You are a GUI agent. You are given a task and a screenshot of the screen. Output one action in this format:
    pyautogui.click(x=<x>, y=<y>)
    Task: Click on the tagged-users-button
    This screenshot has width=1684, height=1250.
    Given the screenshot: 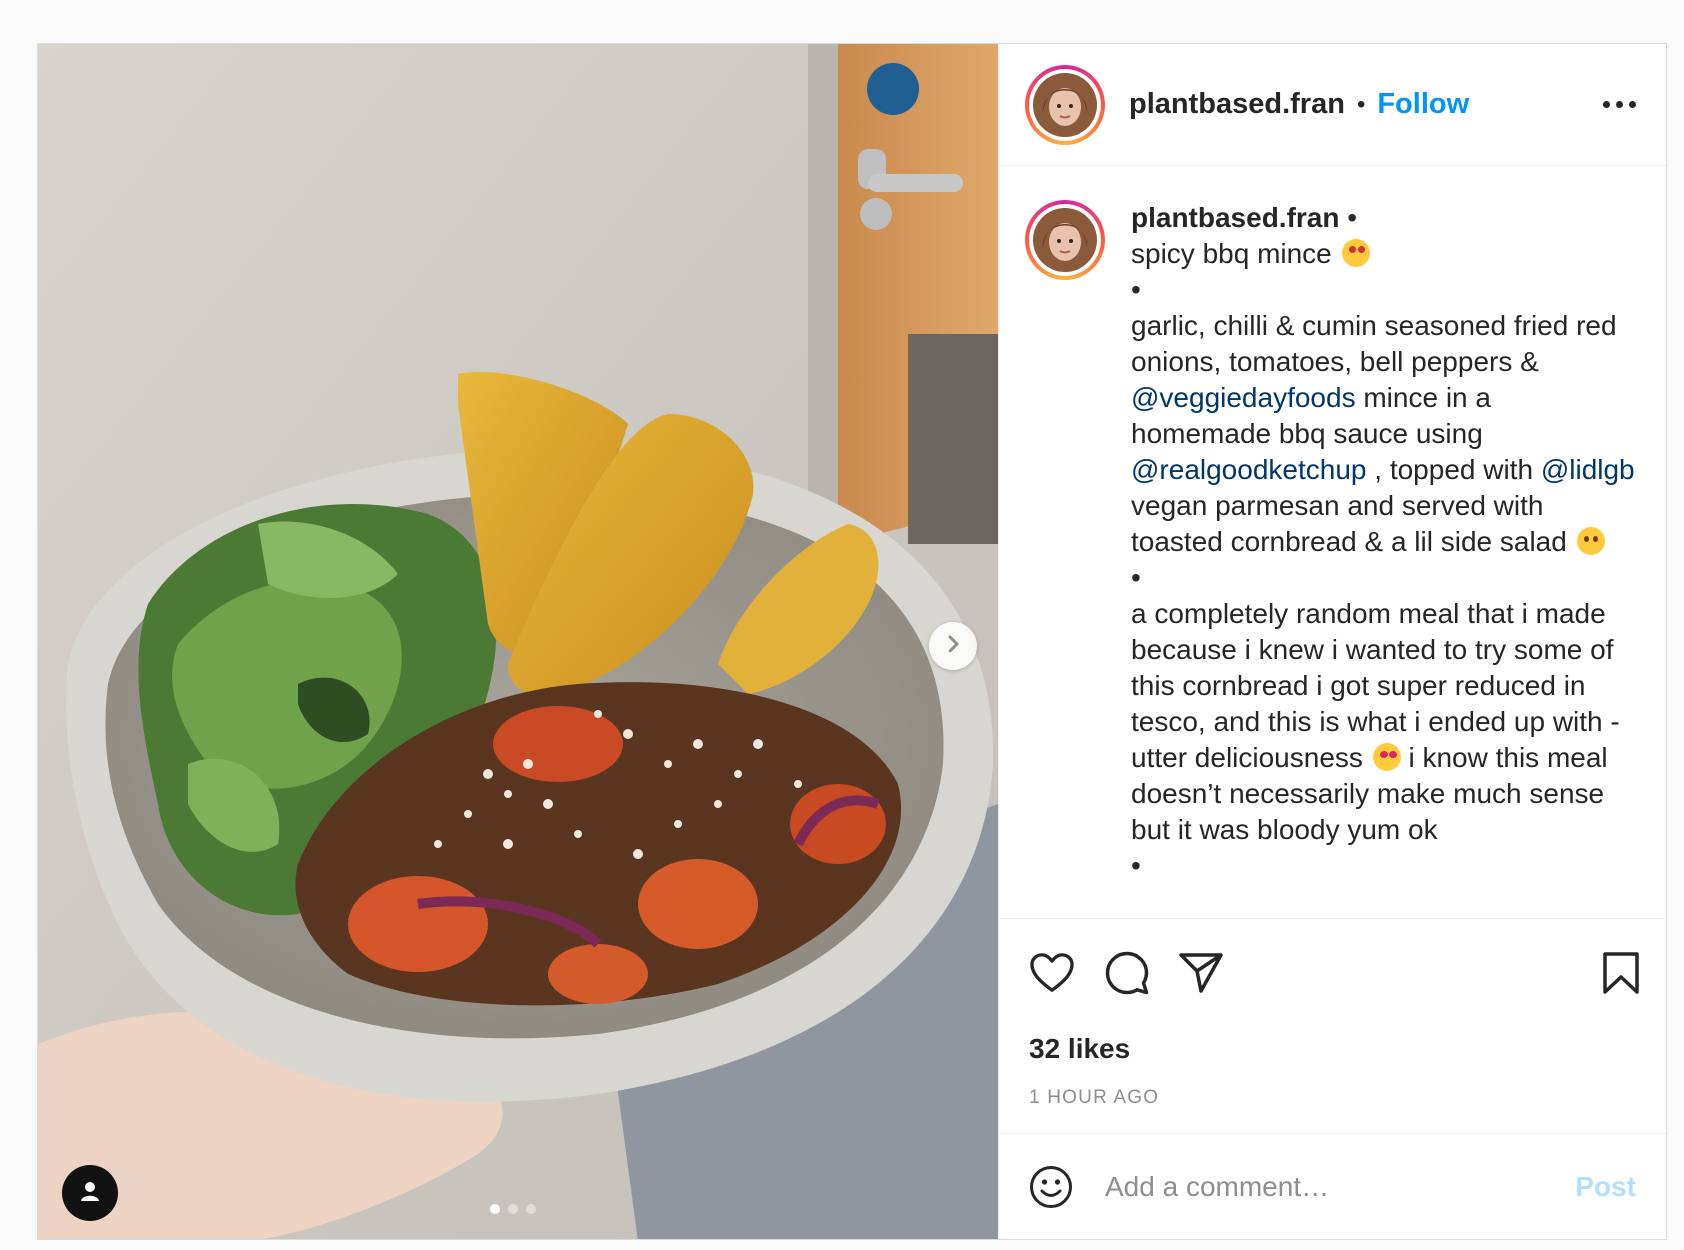 What is the action you would take?
    pyautogui.click(x=90, y=1193)
    